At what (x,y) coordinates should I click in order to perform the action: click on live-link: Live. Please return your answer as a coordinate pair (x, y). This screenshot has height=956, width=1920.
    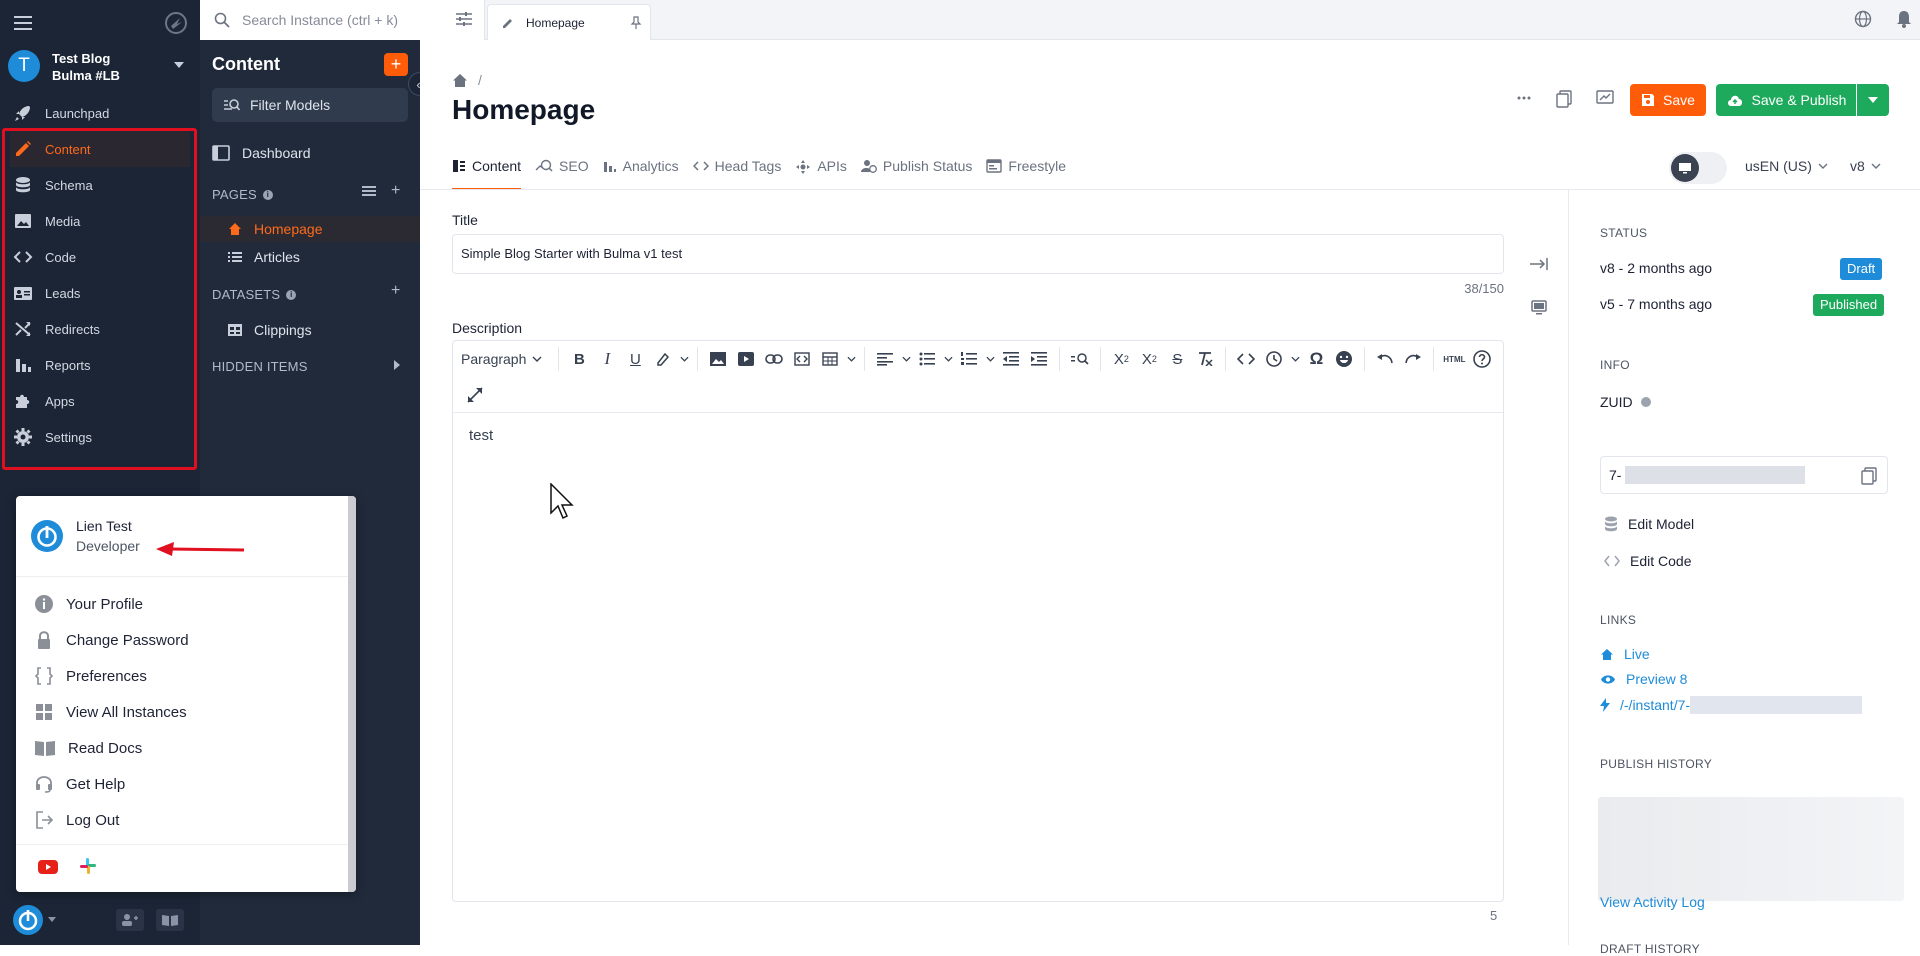
    Looking at the image, I should click on (1625, 654).